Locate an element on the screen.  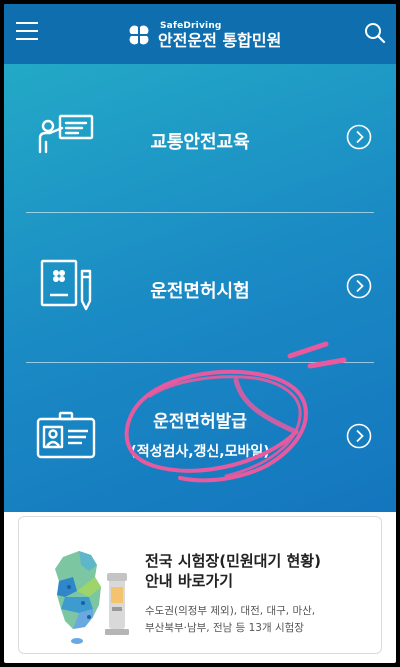
top-app-bar: SafeDriving 안전운전 통합민원 is located at coordinates (200, 34).